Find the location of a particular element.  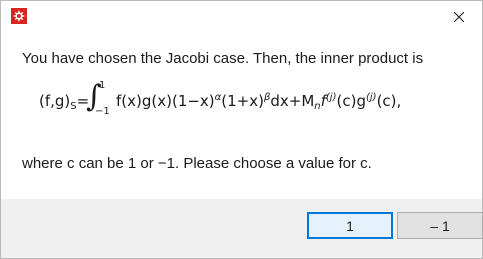

choose-1-button: 1 is located at coordinates (350, 225).